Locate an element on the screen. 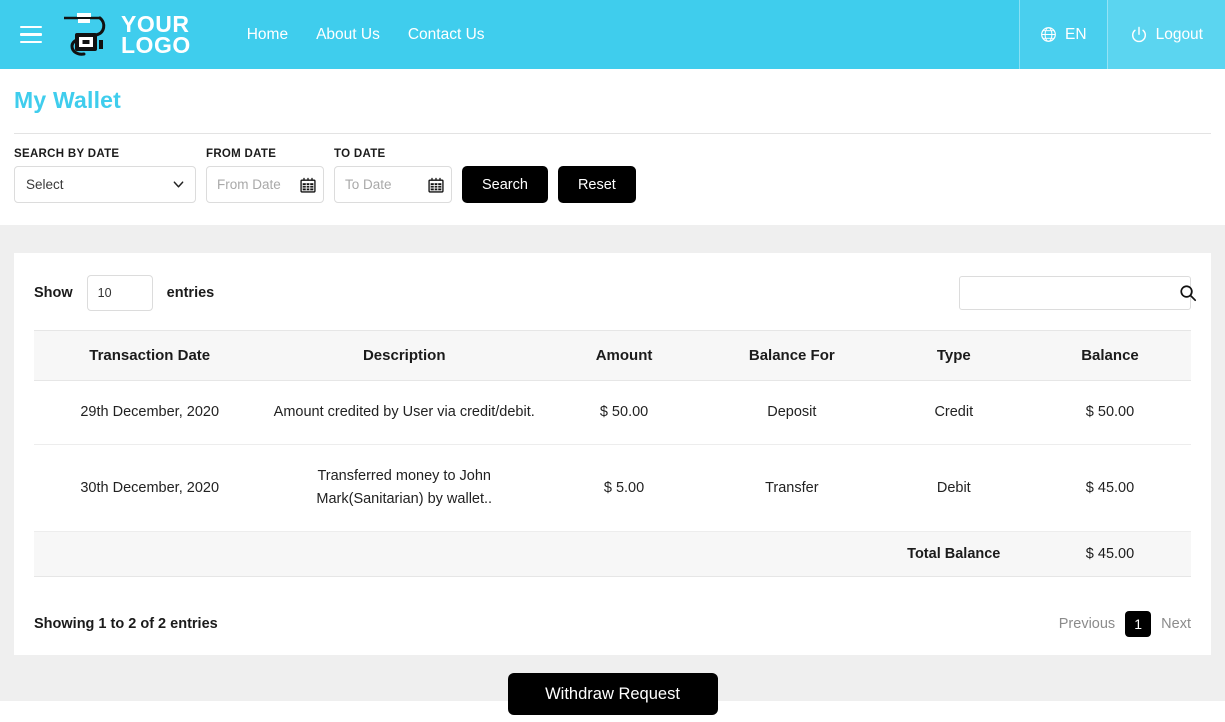 Image resolution: width=1225 pixels, height=722 pixels. from-date-field: FROM DATE From Date is located at coordinates (265, 175).